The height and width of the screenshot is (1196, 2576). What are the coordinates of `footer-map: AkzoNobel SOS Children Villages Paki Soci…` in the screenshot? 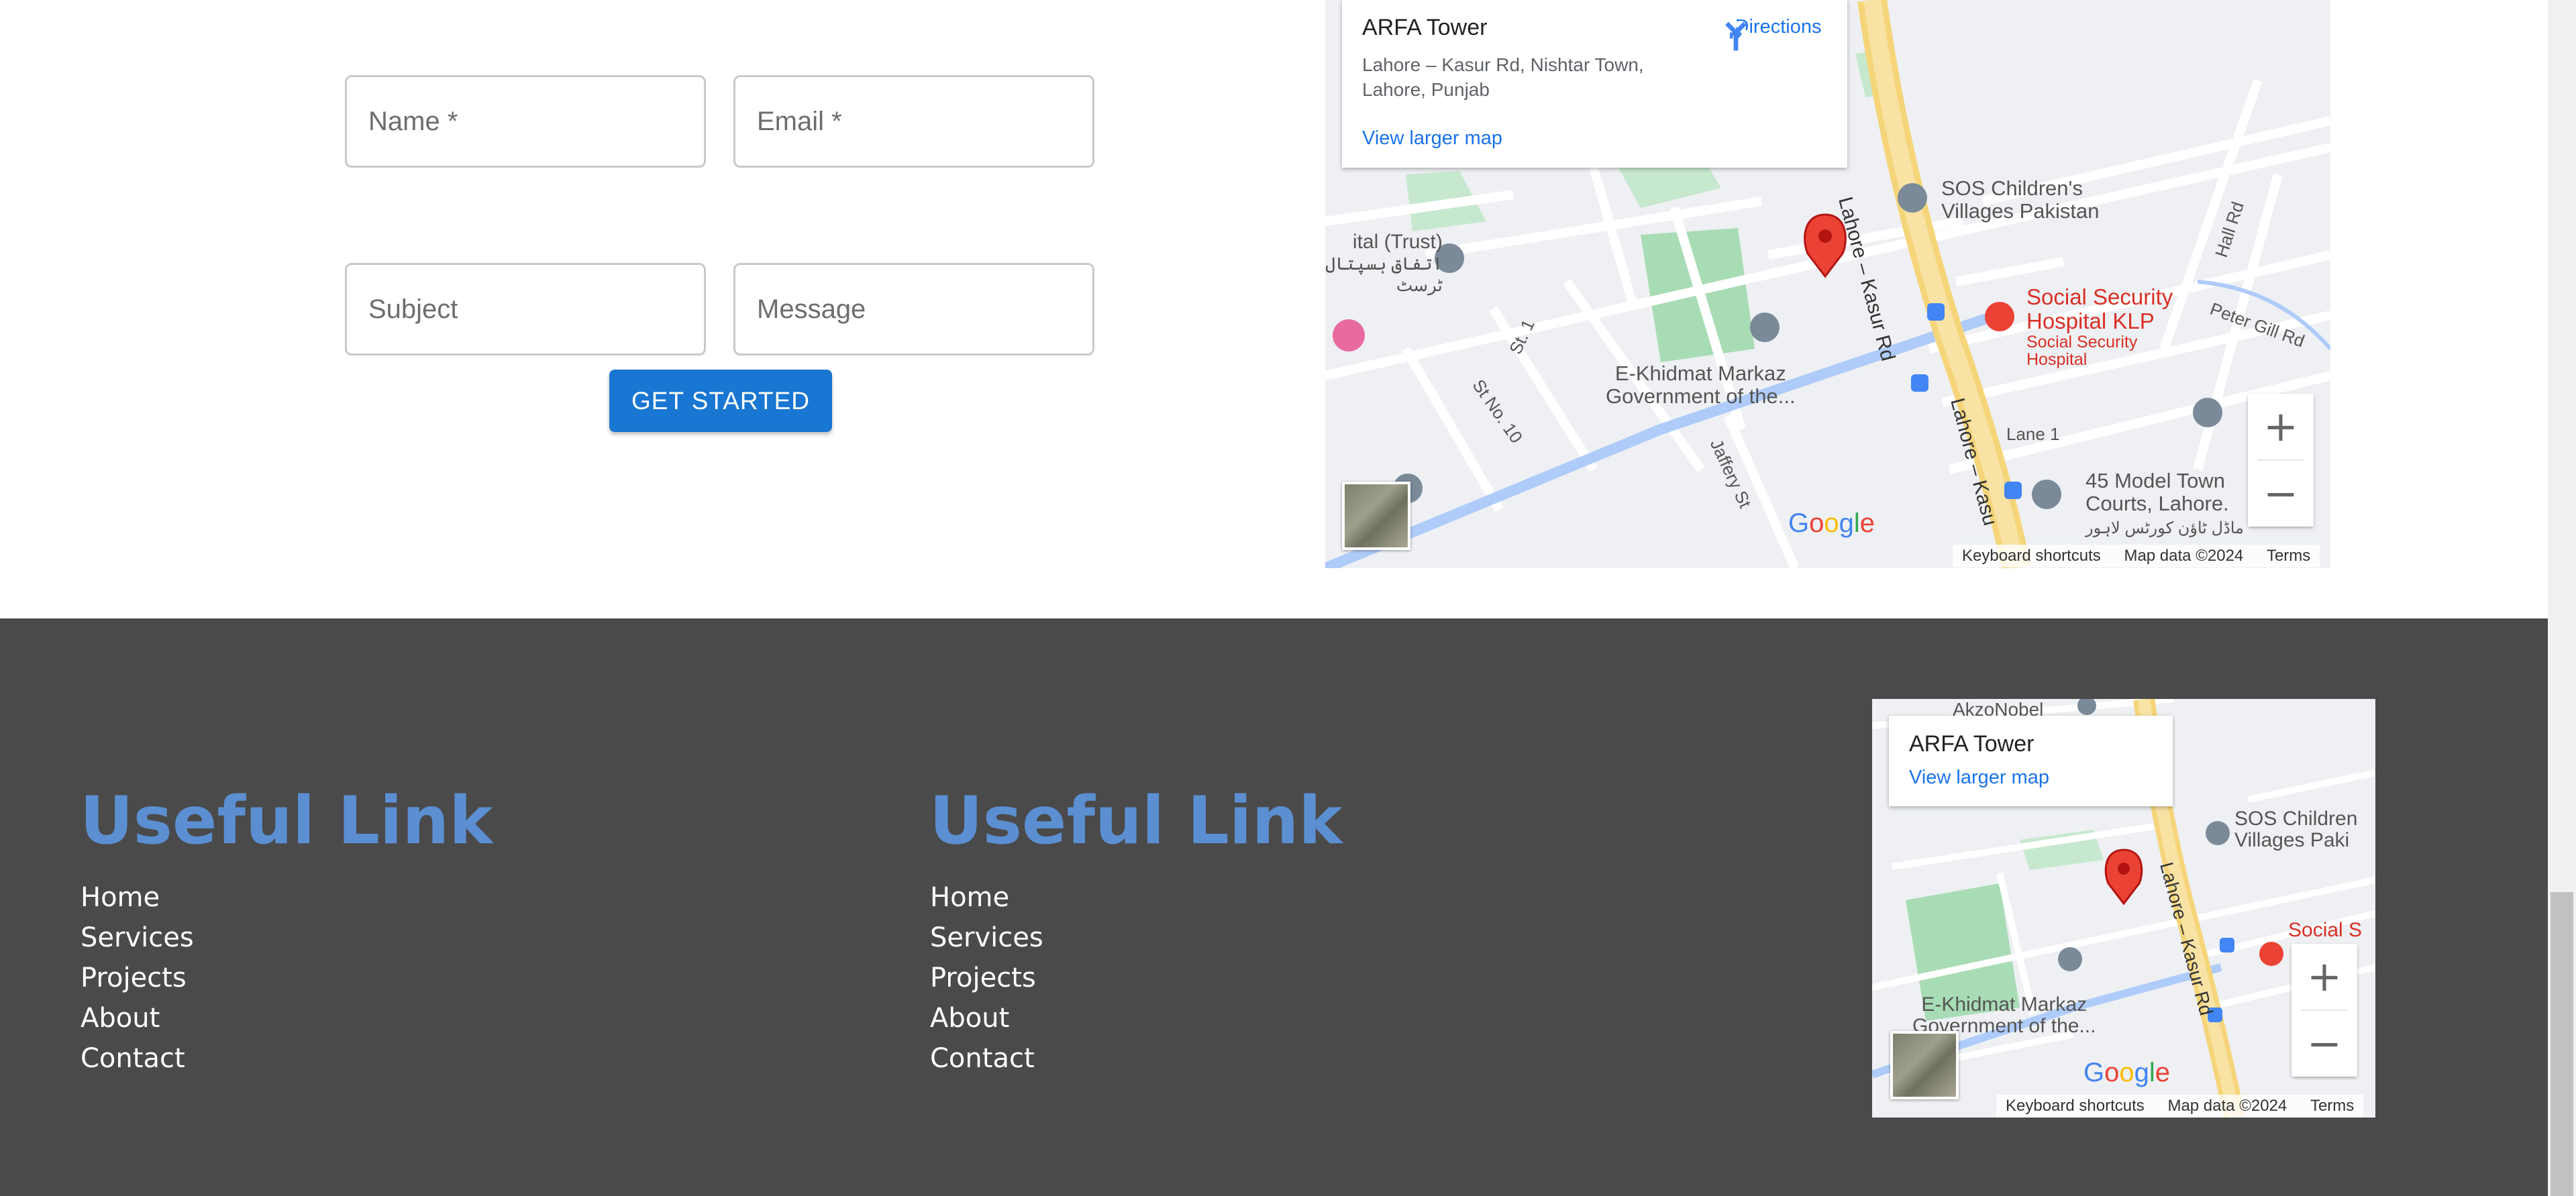 It's located at (2123, 908).